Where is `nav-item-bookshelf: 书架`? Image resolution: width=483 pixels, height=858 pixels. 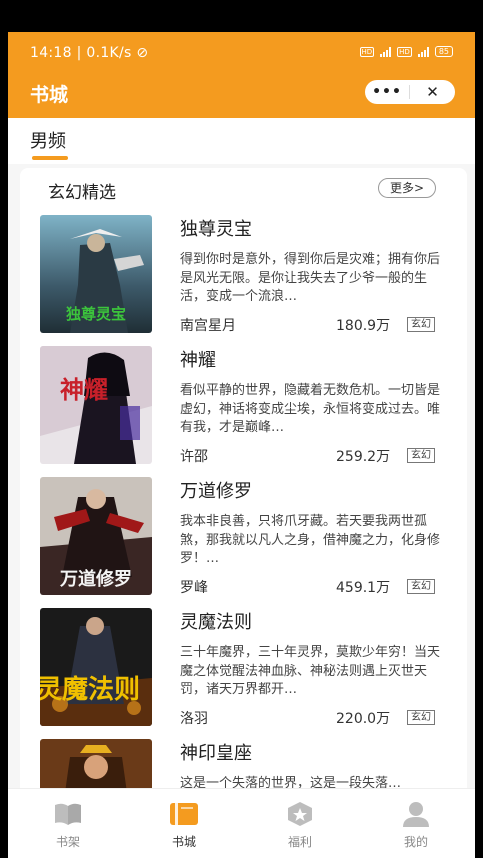 nav-item-bookshelf: 书架 is located at coordinates (68, 819).